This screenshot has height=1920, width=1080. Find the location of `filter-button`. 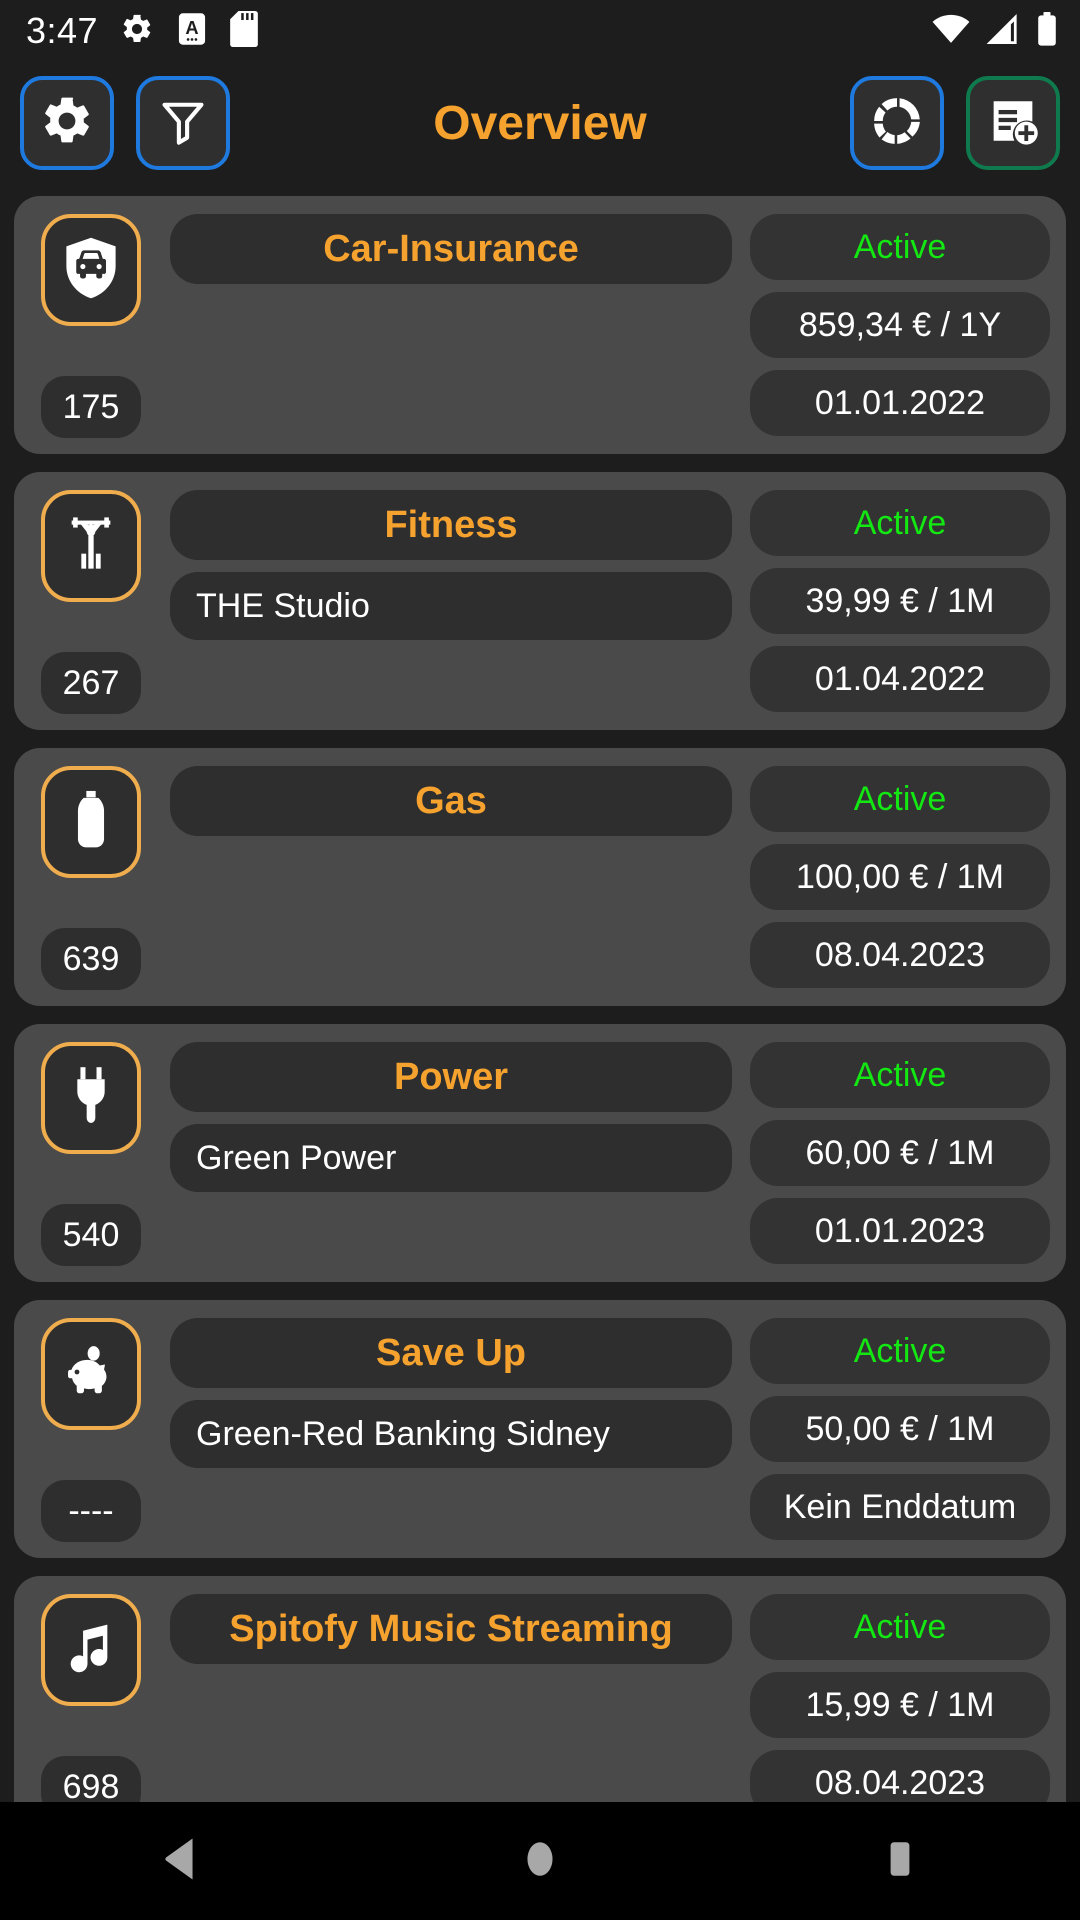

filter-button is located at coordinates (183, 123).